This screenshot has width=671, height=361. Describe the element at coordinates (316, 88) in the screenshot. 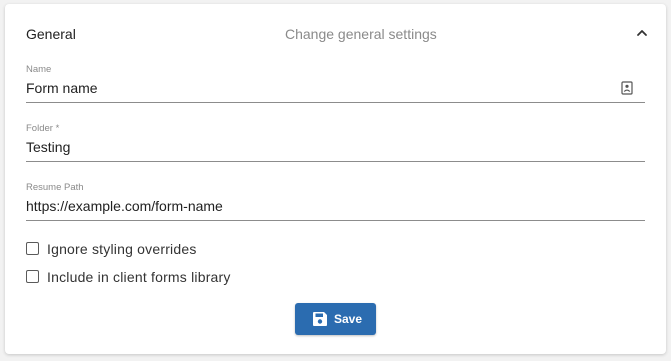

I see `name-input` at that location.